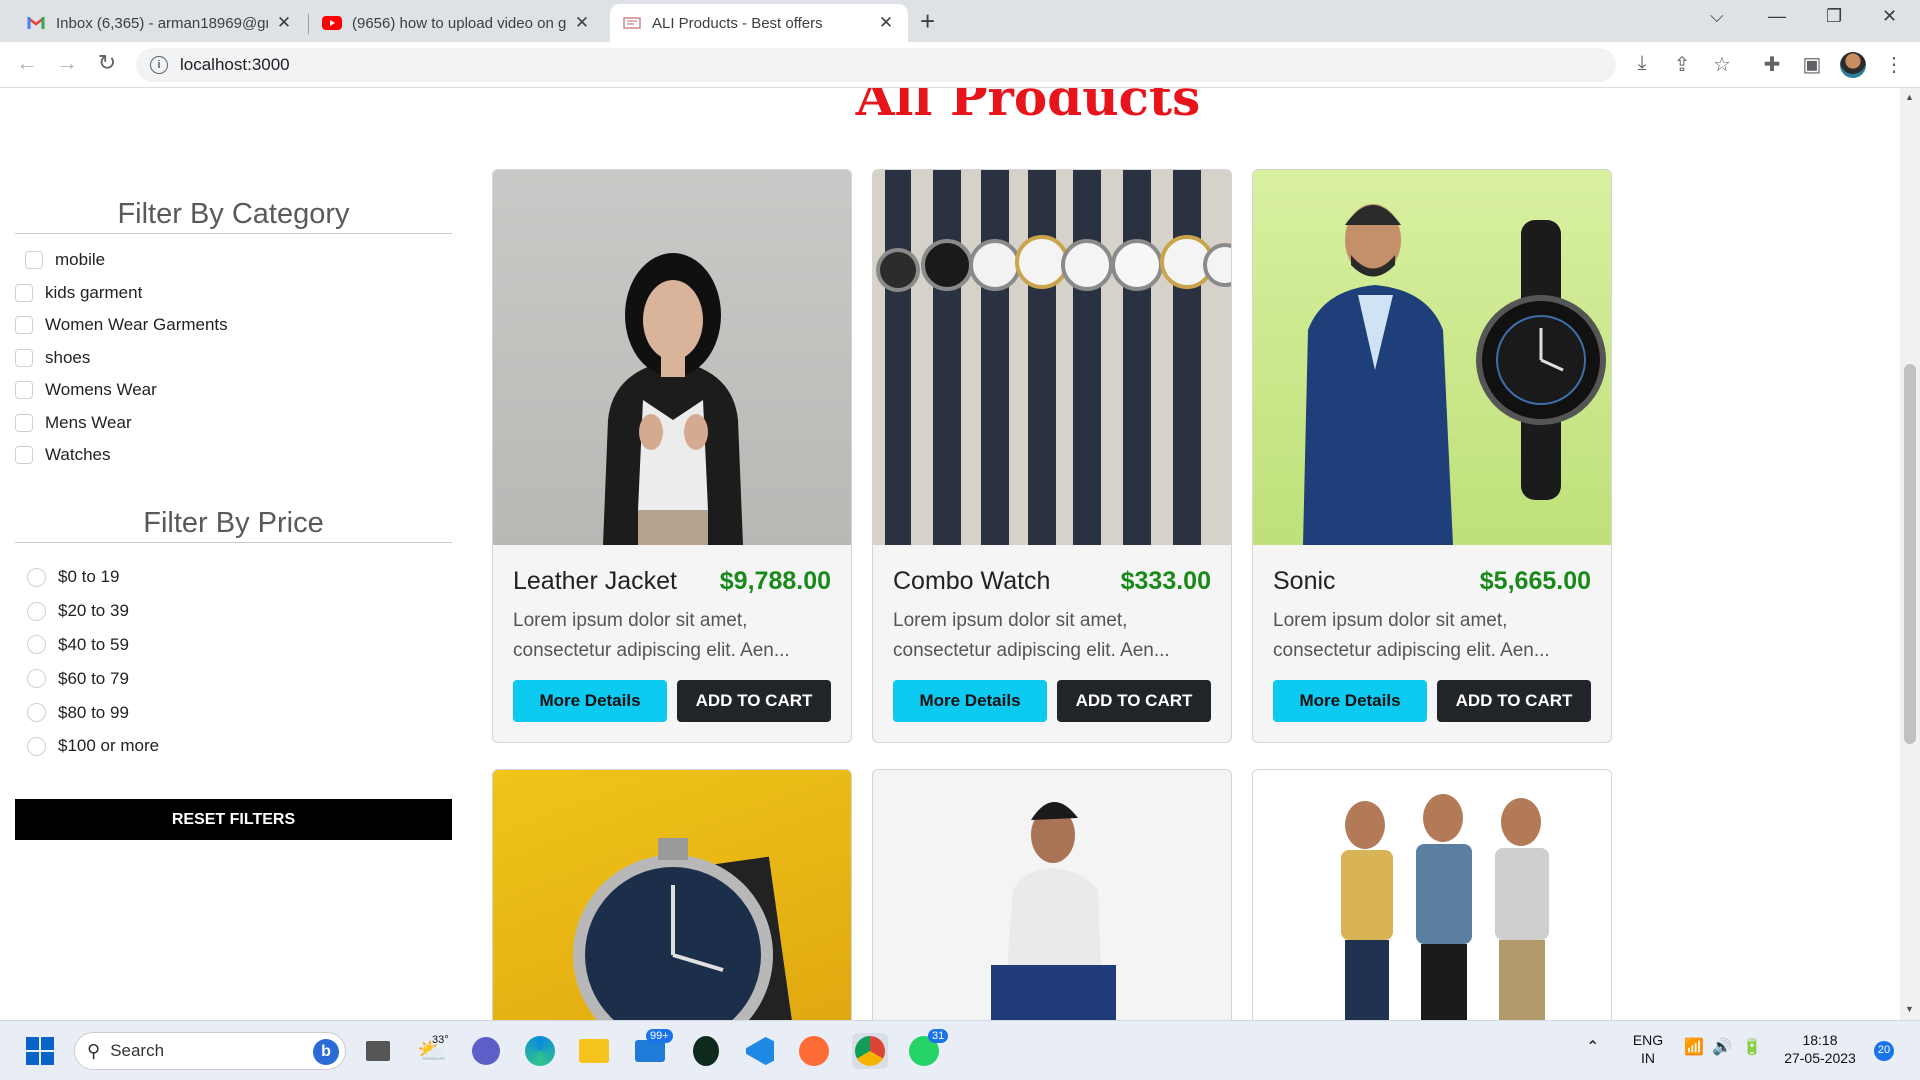 Image resolution: width=1920 pixels, height=1080 pixels. Describe the element at coordinates (1432, 357) in the screenshot. I see `product-image-sonic` at that location.